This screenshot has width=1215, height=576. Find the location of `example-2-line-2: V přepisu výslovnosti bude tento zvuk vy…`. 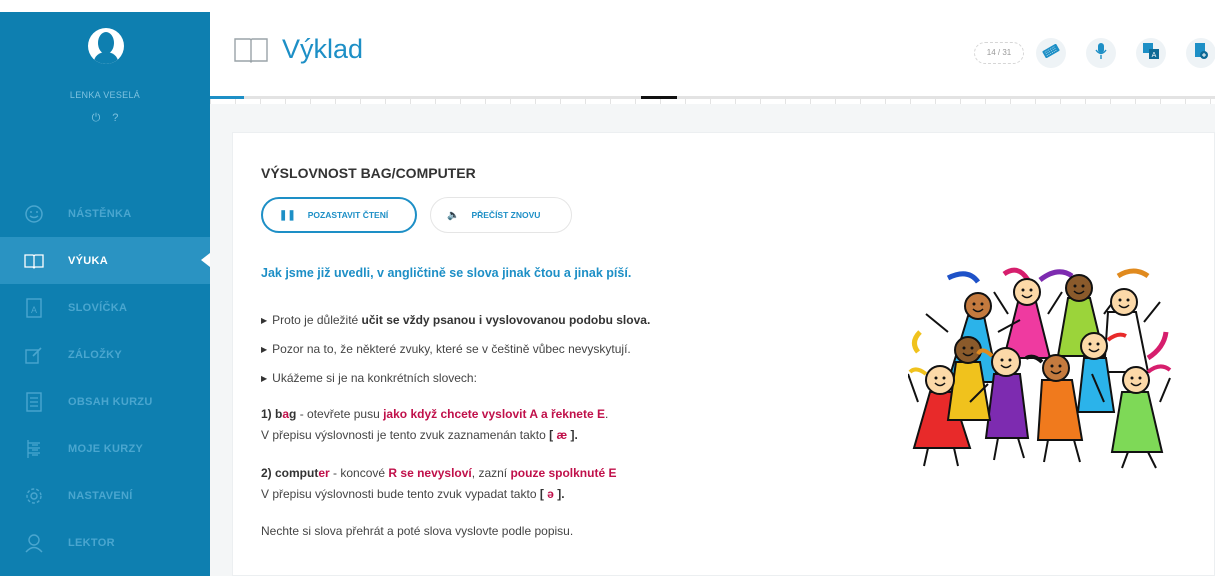

example-2-line-2: V přepisu výslovnosti bude tento zvuk vy… is located at coordinates (413, 494).